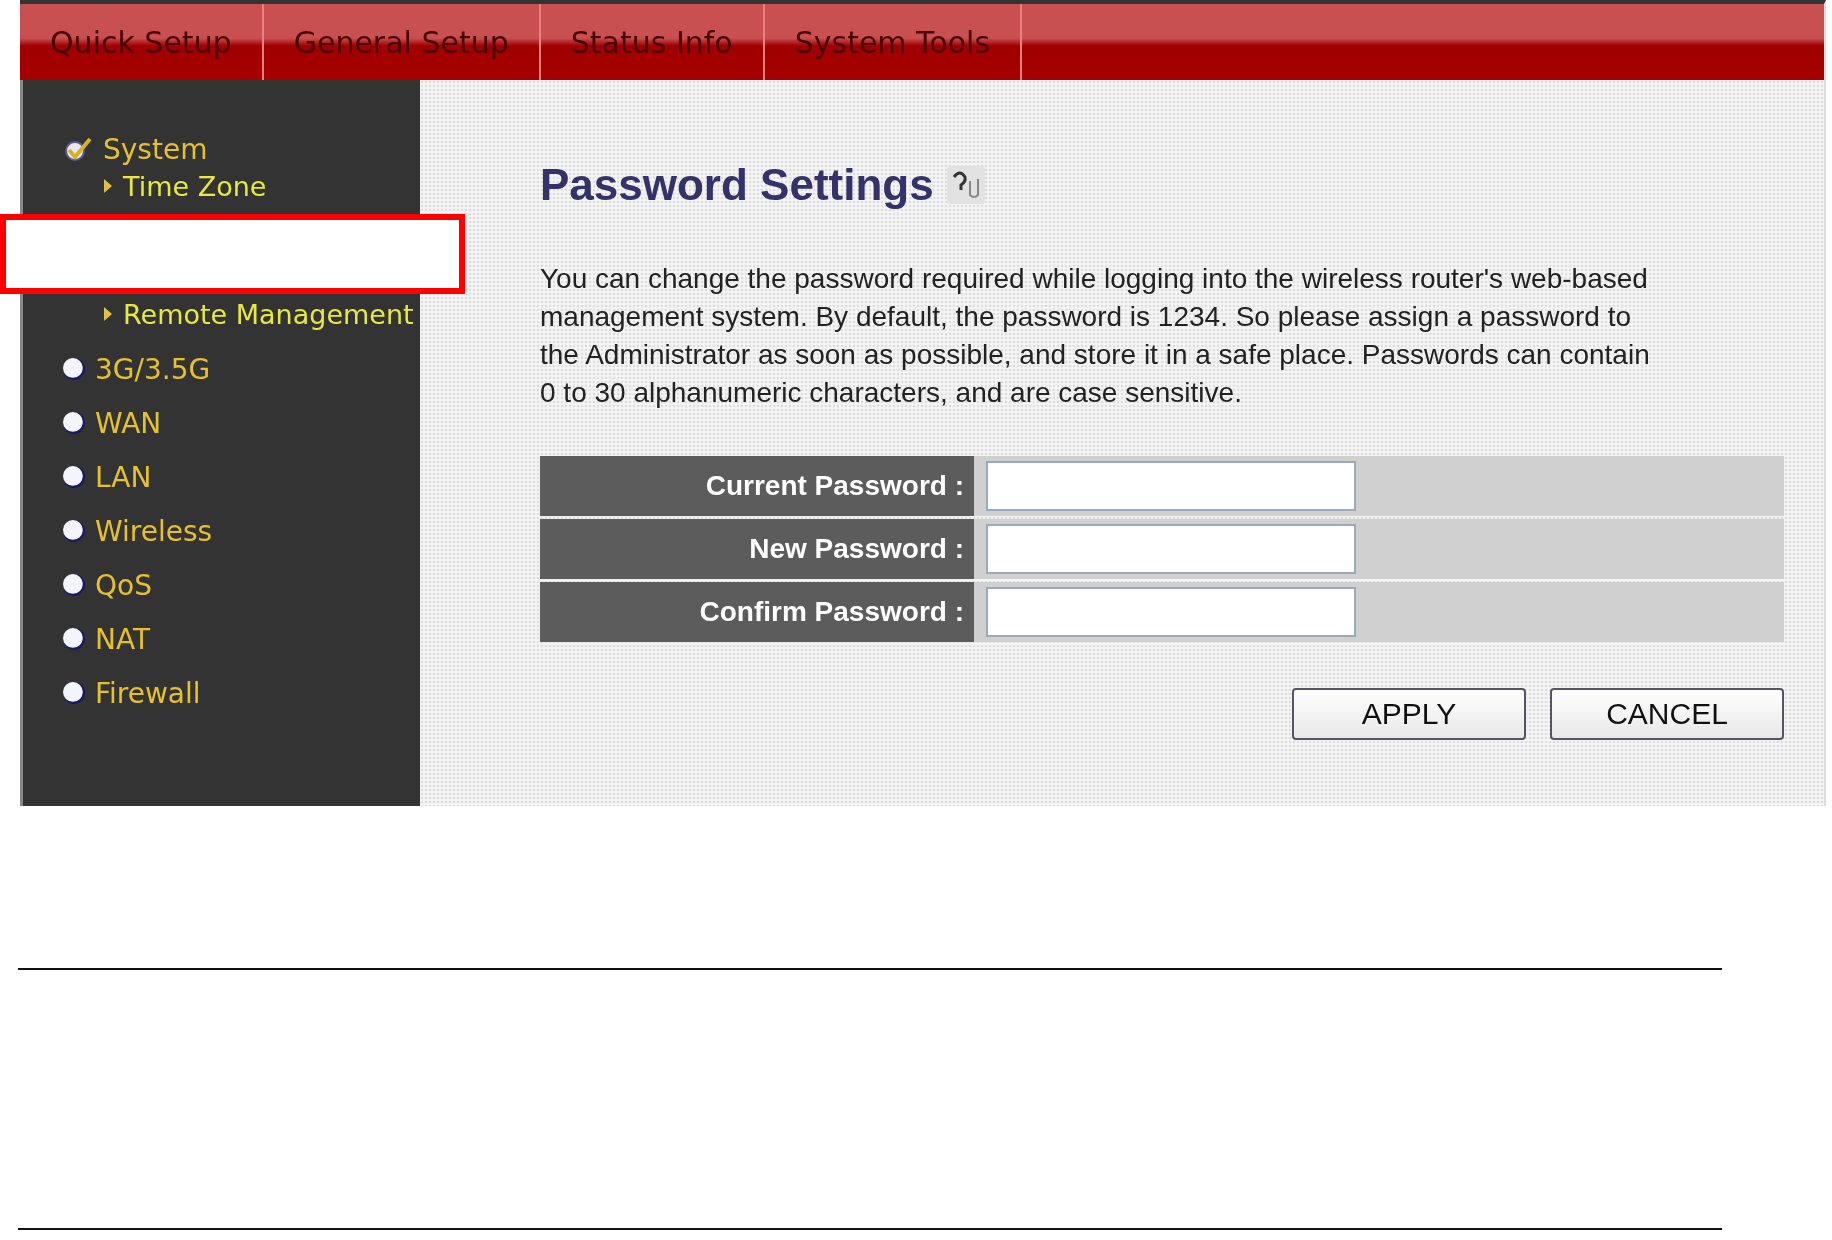 Image resolution: width=1832 pixels, height=1240 pixels. I want to click on field-label: Confirm Password :, so click(757, 612).